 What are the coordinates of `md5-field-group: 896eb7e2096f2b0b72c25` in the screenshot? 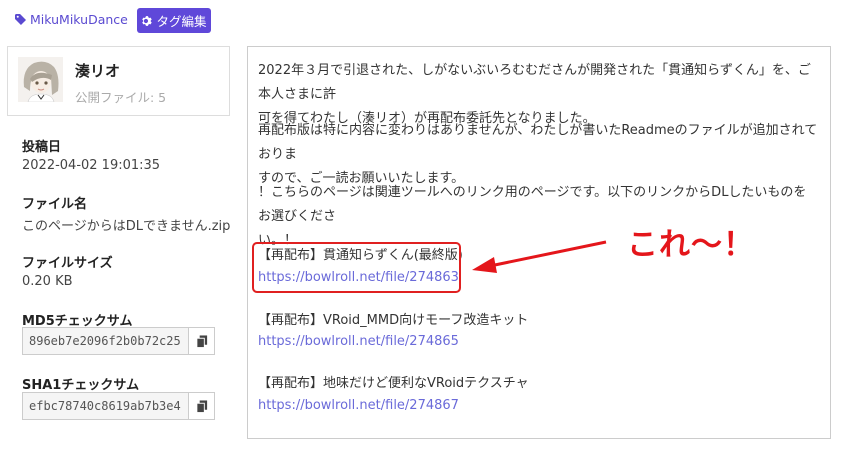 It's located at (118, 341).